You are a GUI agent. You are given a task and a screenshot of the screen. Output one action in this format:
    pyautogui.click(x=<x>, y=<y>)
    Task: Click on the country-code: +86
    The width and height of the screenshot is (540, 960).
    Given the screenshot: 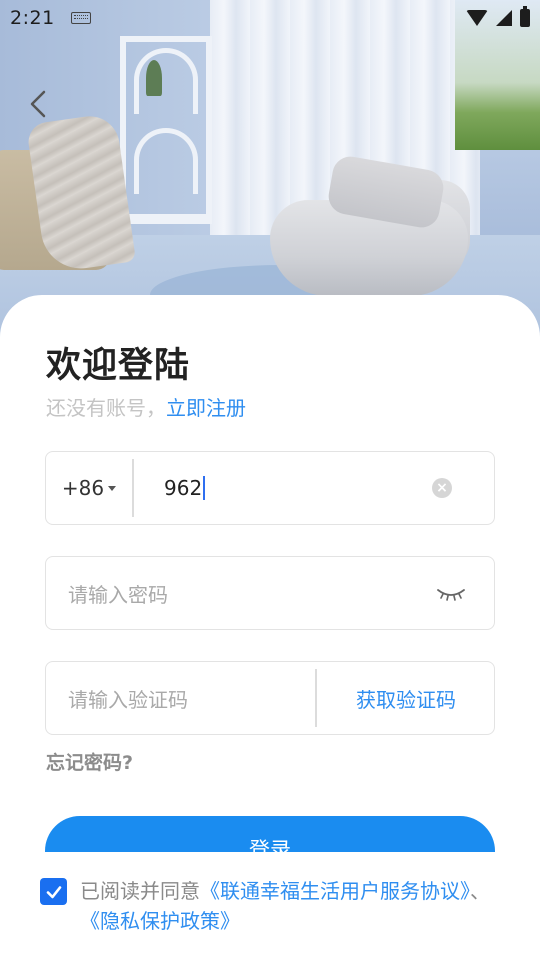 What is the action you would take?
    pyautogui.click(x=83, y=488)
    